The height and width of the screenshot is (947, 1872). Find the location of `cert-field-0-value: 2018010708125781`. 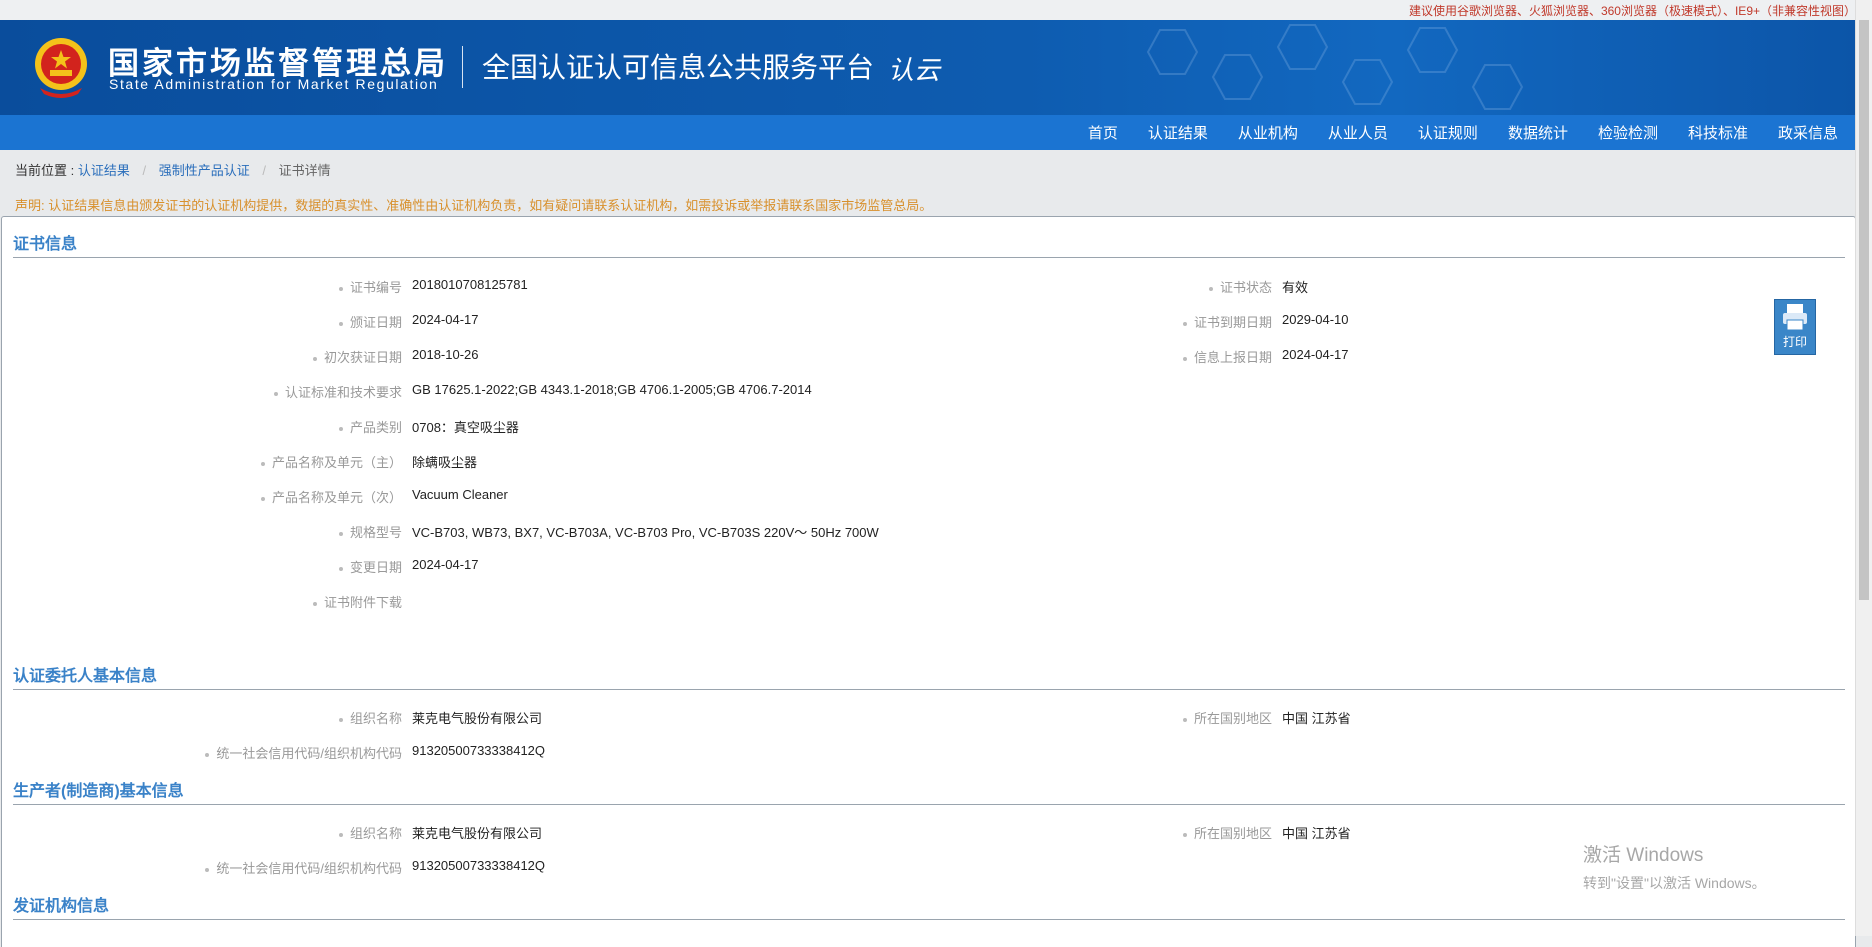

cert-field-0-value: 2018010708125781 is located at coordinates (470, 284).